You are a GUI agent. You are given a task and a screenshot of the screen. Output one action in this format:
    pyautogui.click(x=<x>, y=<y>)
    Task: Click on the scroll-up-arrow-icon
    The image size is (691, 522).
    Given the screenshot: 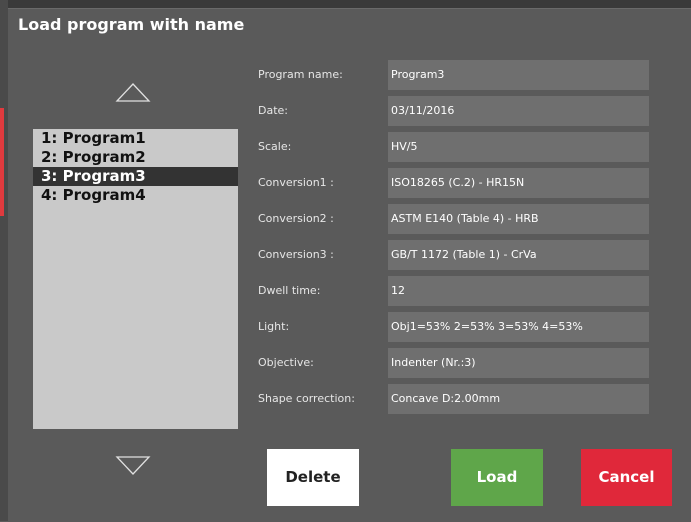 What is the action you would take?
    pyautogui.click(x=133, y=93)
    